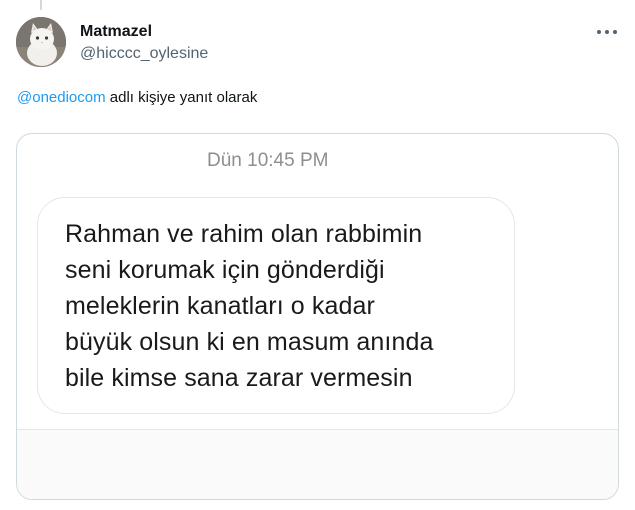 Image resolution: width=635 pixels, height=510 pixels. I want to click on more-dots-icon, so click(607, 32).